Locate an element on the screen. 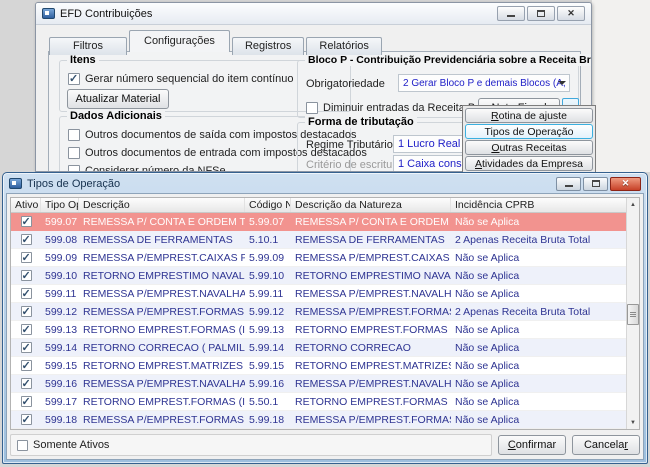 Image resolution: width=650 pixels, height=467 pixels. minimize-icon is located at coordinates (511, 16).